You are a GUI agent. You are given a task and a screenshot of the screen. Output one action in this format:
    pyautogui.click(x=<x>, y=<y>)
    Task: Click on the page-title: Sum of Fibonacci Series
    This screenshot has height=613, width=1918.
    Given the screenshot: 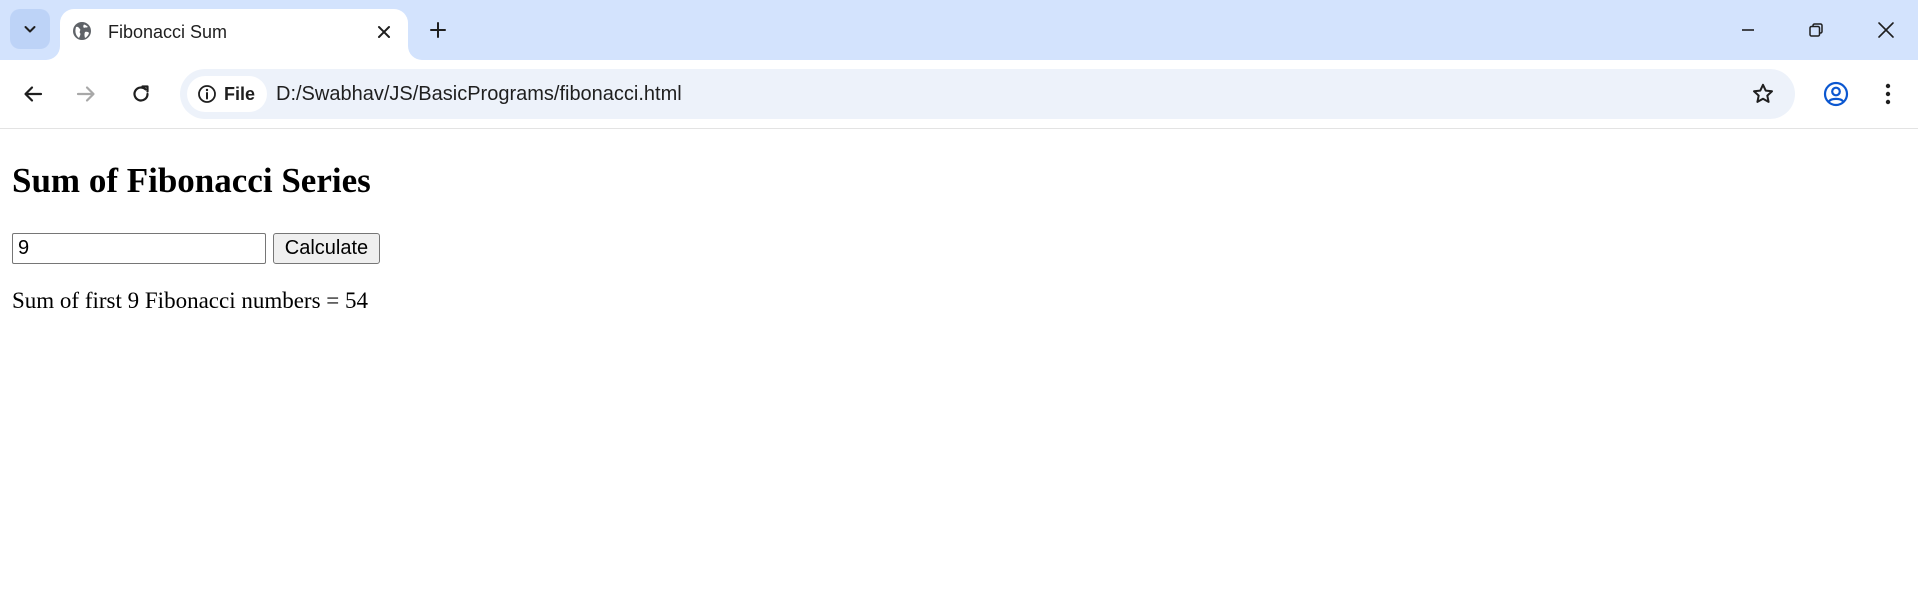 What is the action you would take?
    pyautogui.click(x=191, y=180)
    